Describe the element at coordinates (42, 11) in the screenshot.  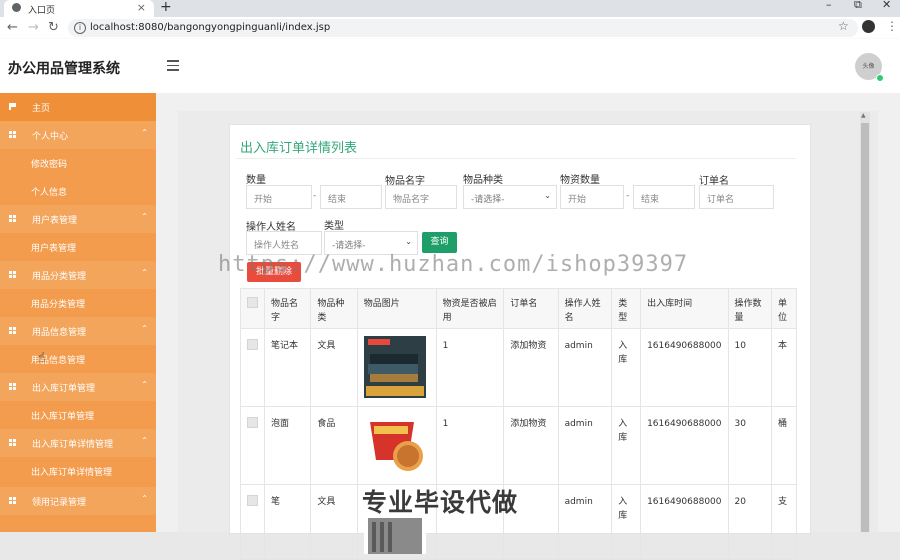
I see `tab-title: 入口页` at that location.